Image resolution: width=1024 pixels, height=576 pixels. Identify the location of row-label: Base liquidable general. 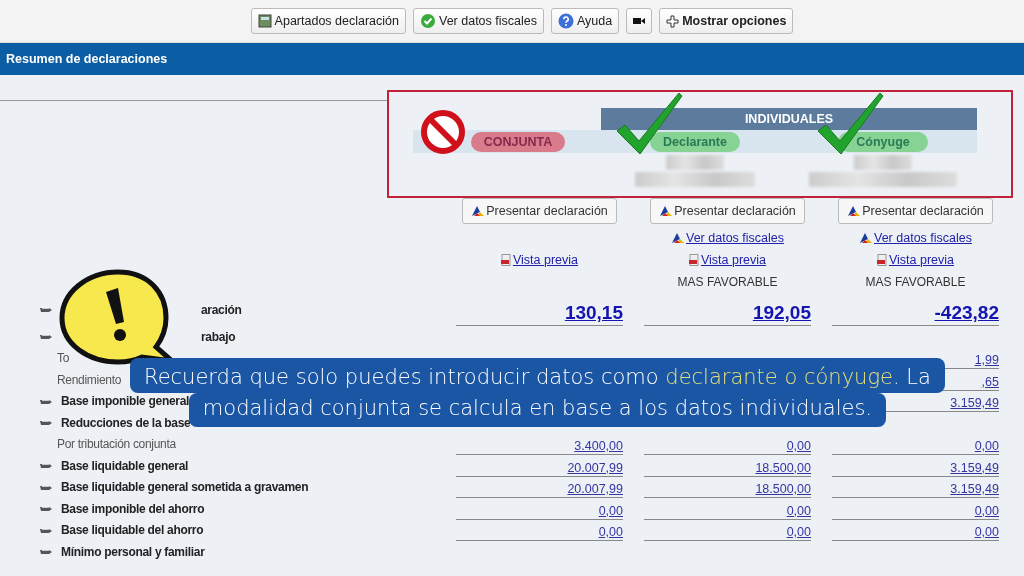
(125, 465).